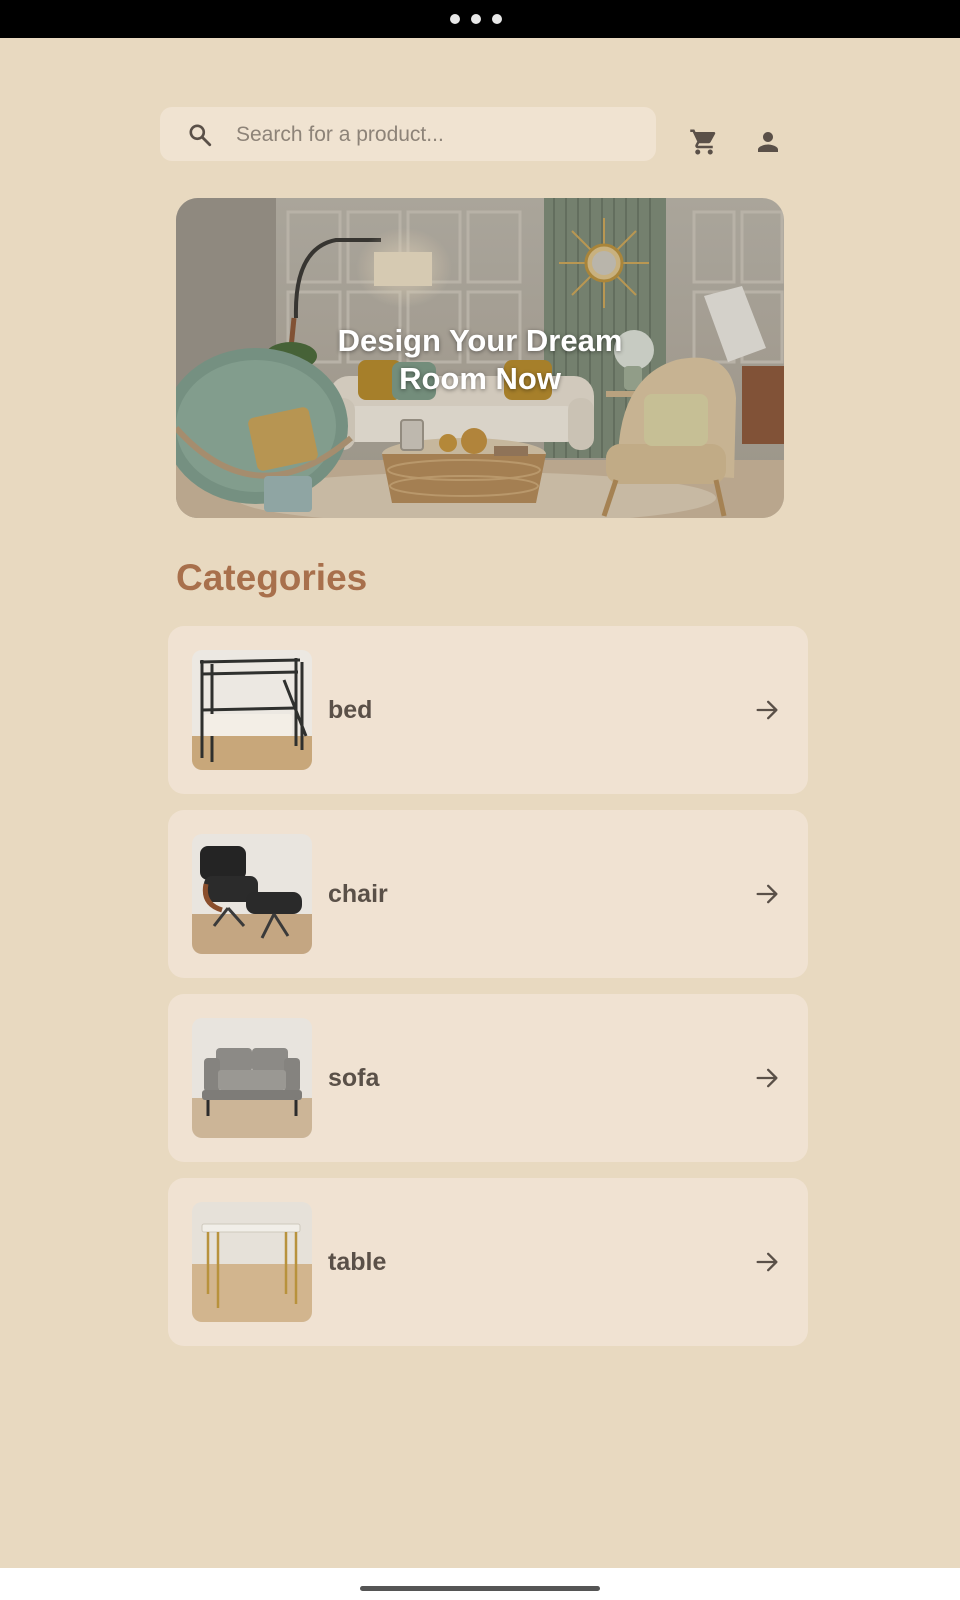  I want to click on hero-title-line-2: Room Now, so click(480, 378).